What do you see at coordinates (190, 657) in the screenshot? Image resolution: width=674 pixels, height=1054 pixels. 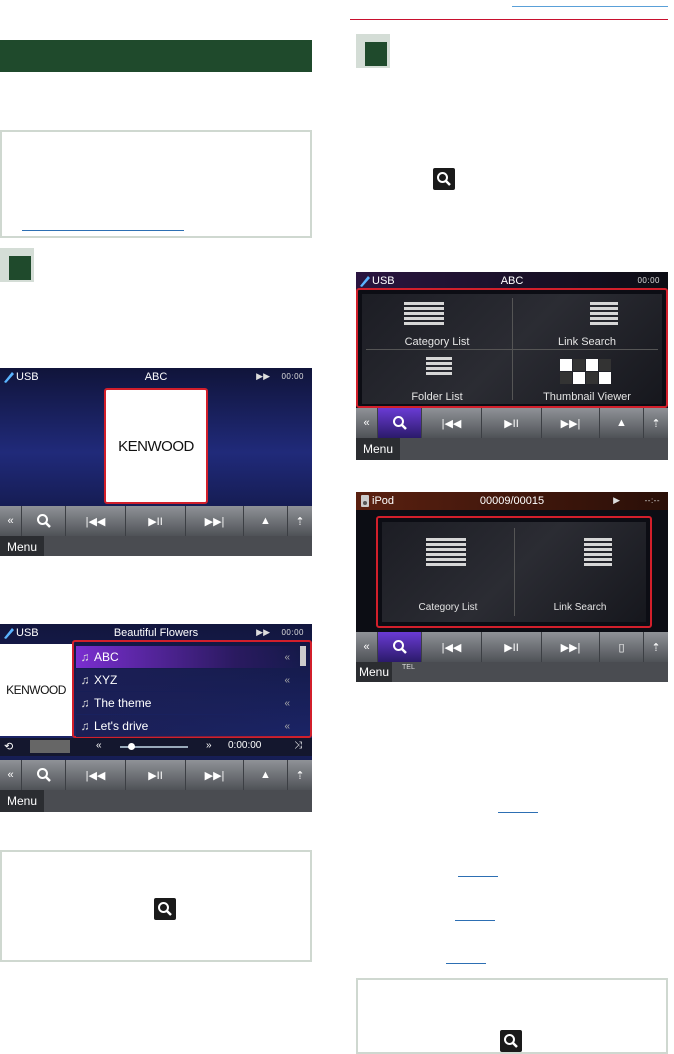 I see `list-item: ♫ ABC «` at bounding box center [190, 657].